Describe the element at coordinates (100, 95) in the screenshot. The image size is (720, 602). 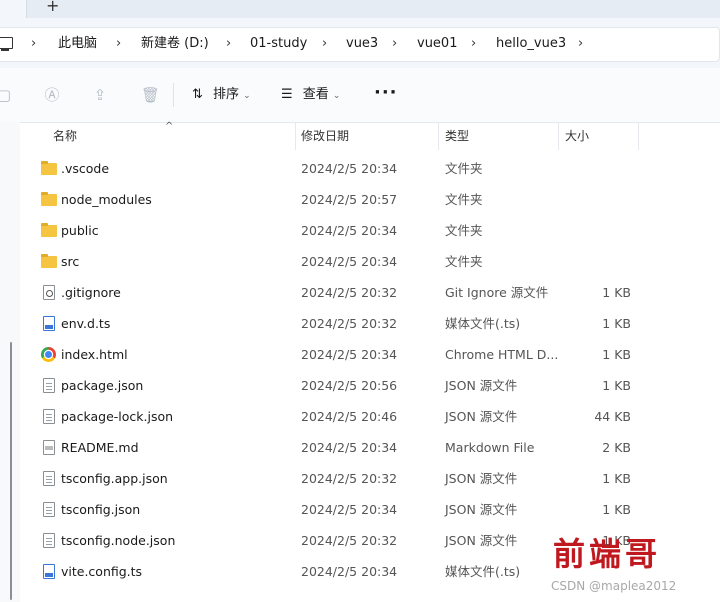
I see `share-icon: ⇪` at that location.